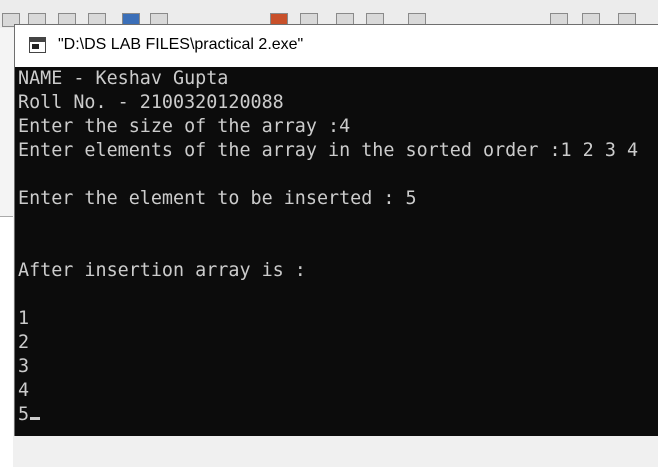 The image size is (658, 467). I want to click on background-ide-left-bar, so click(6, 341).